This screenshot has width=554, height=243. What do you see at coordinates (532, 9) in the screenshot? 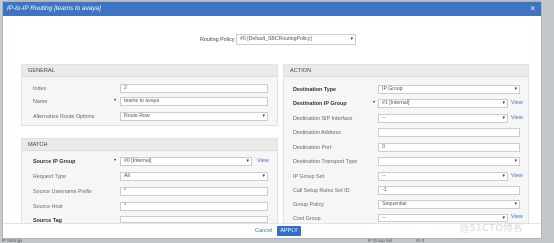
I see `close-icon: ×` at bounding box center [532, 9].